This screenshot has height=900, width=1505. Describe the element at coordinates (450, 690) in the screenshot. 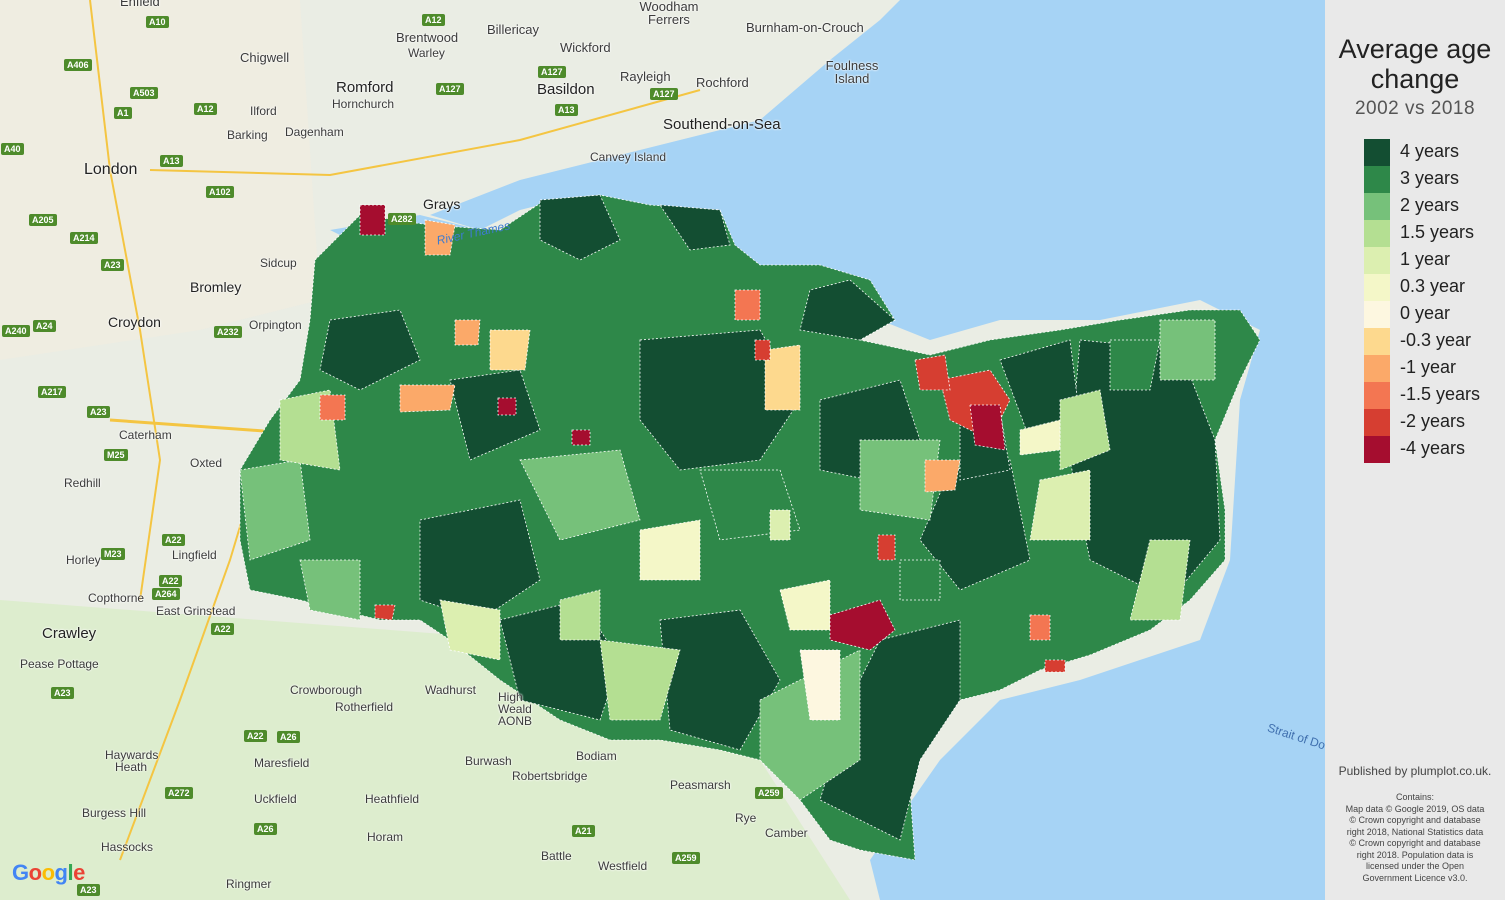

I see `place-label: Wadhurst` at that location.